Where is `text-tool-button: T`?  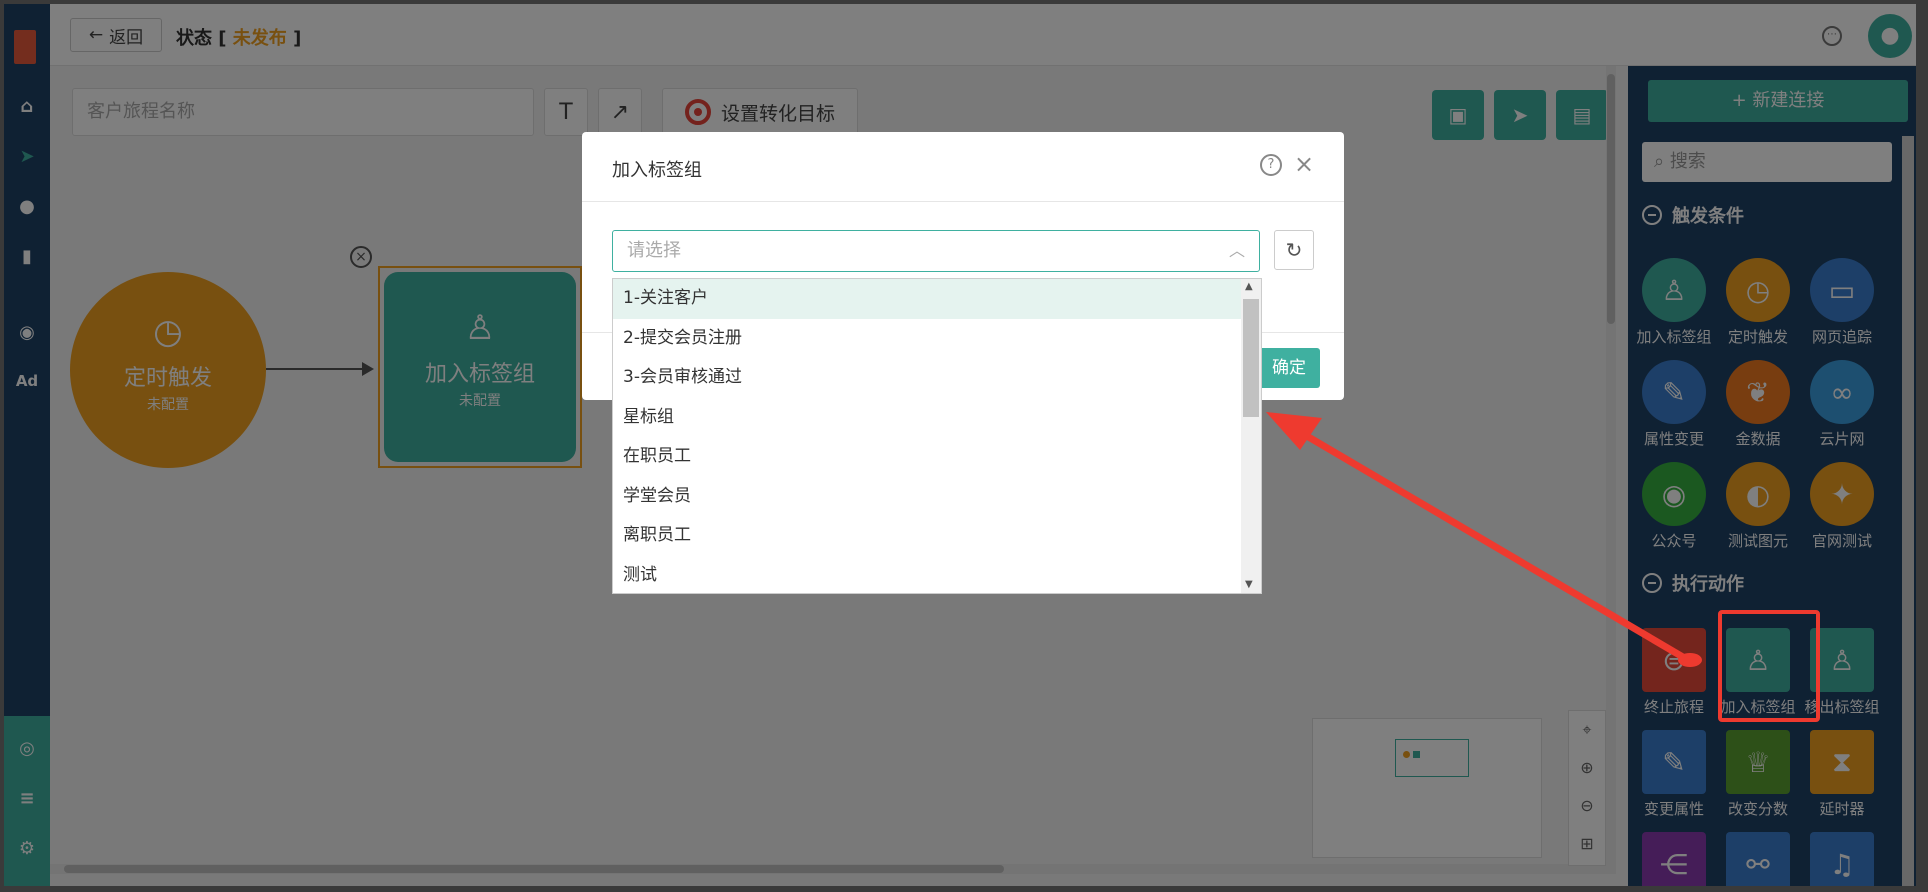 text-tool-button: T is located at coordinates (566, 112).